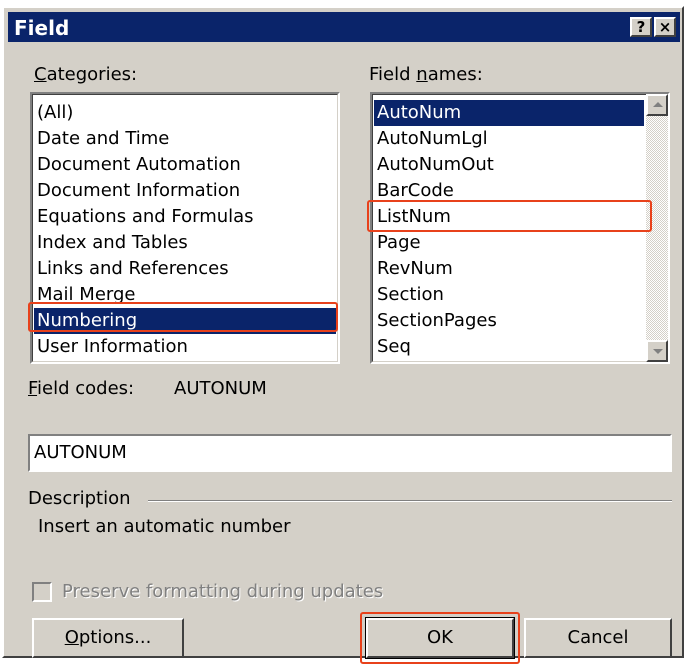 Image resolution: width=693 pixels, height=670 pixels. Describe the element at coordinates (435, 321) in the screenshot. I see `field-name-item: SectionPages` at that location.